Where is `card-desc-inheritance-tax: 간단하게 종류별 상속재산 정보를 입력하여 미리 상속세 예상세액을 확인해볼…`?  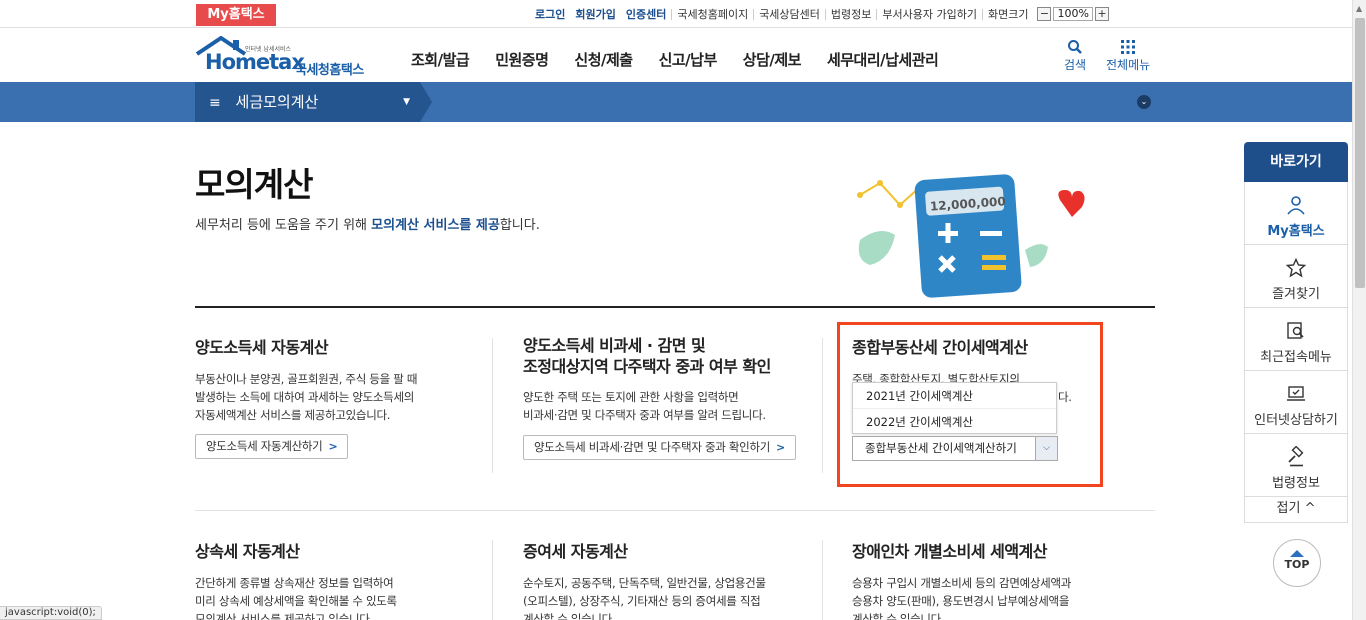
card-desc-inheritance-tax: 간단하게 종류별 상속재산 정보를 입력하여 미리 상속세 예상세액을 확인해볼… is located at coordinates (296, 597).